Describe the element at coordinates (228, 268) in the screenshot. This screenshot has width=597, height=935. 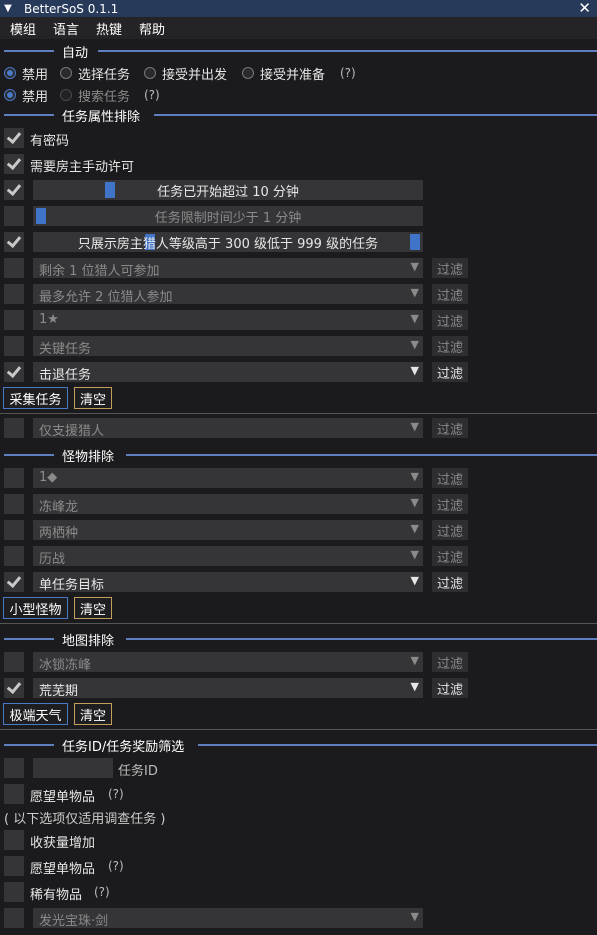
I see `remaining-hunters-combo: 剩余 1 位猎人可参加 ▼` at that location.